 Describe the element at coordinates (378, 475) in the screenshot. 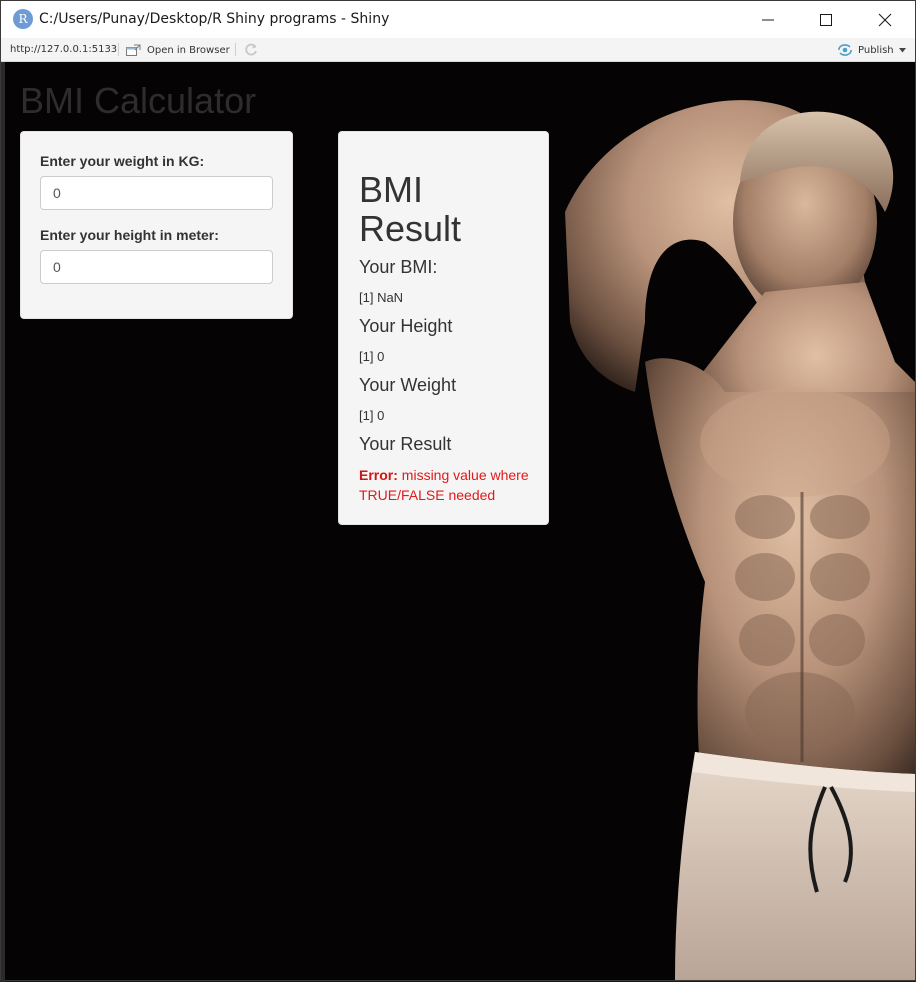

I see `error-prefix: Error:` at that location.